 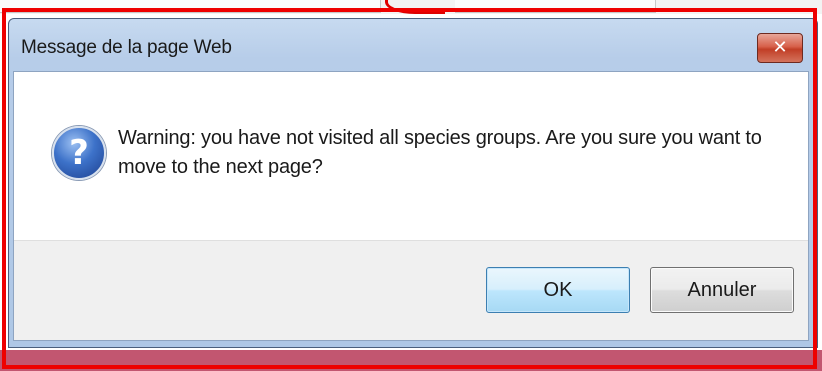 I want to click on question-icon: ?, so click(x=79, y=153).